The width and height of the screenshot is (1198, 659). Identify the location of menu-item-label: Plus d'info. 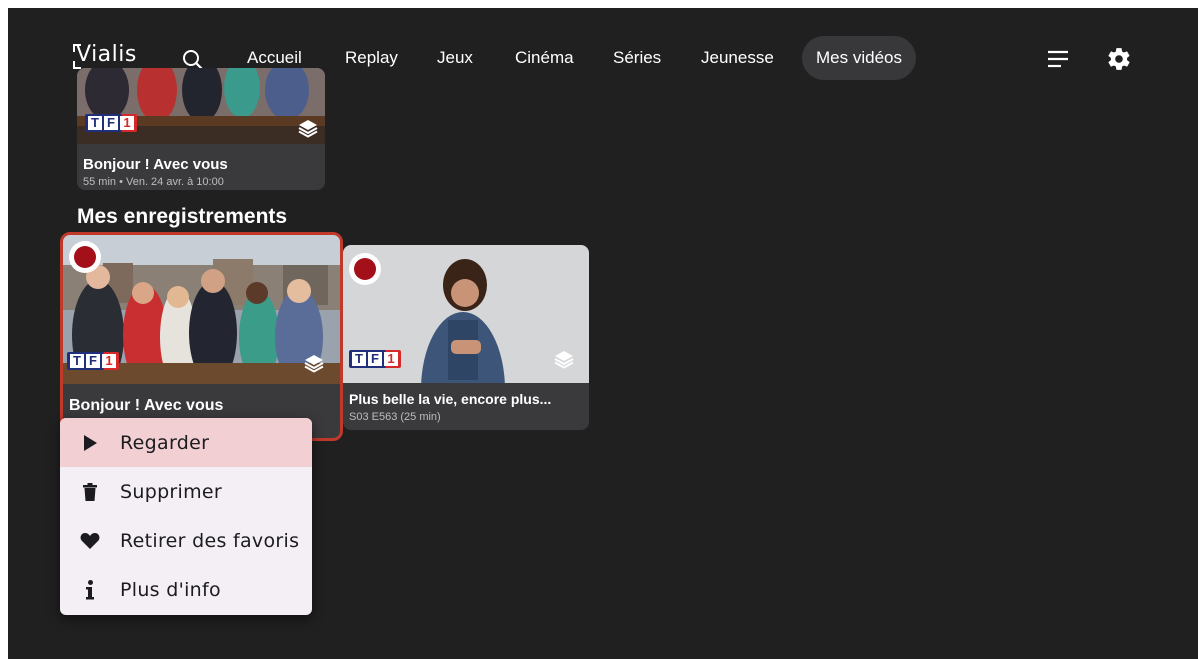
(170, 589).